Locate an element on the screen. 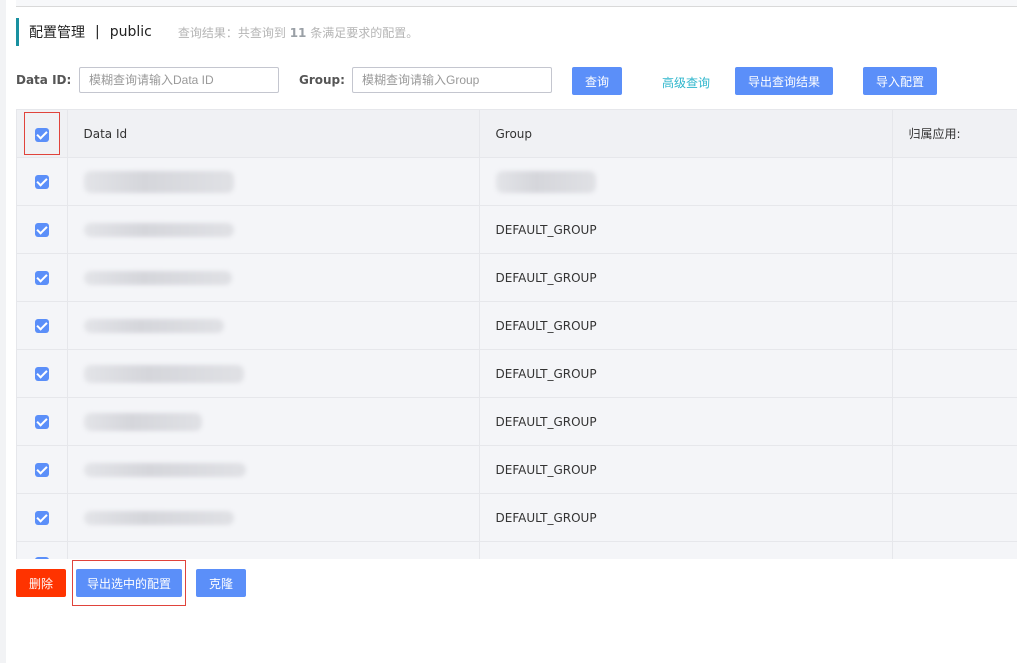 This screenshot has width=1017, height=663. result-prefix: 查询结果：共查询到 is located at coordinates (231, 32).